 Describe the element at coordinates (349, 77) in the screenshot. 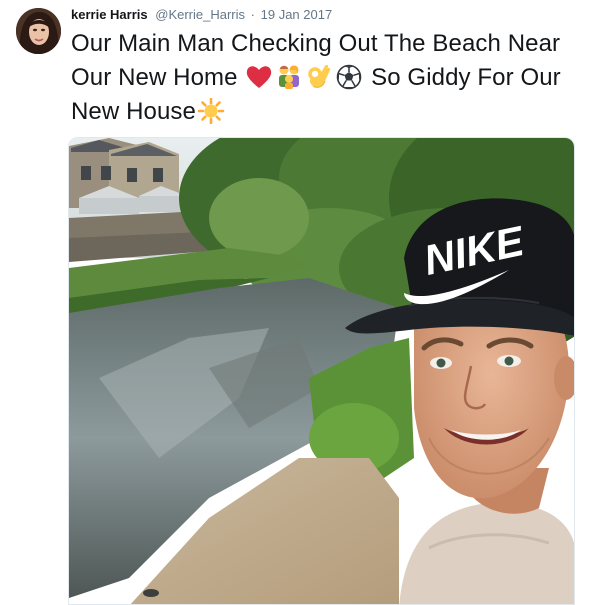

I see `soccer-ball-icon` at that location.